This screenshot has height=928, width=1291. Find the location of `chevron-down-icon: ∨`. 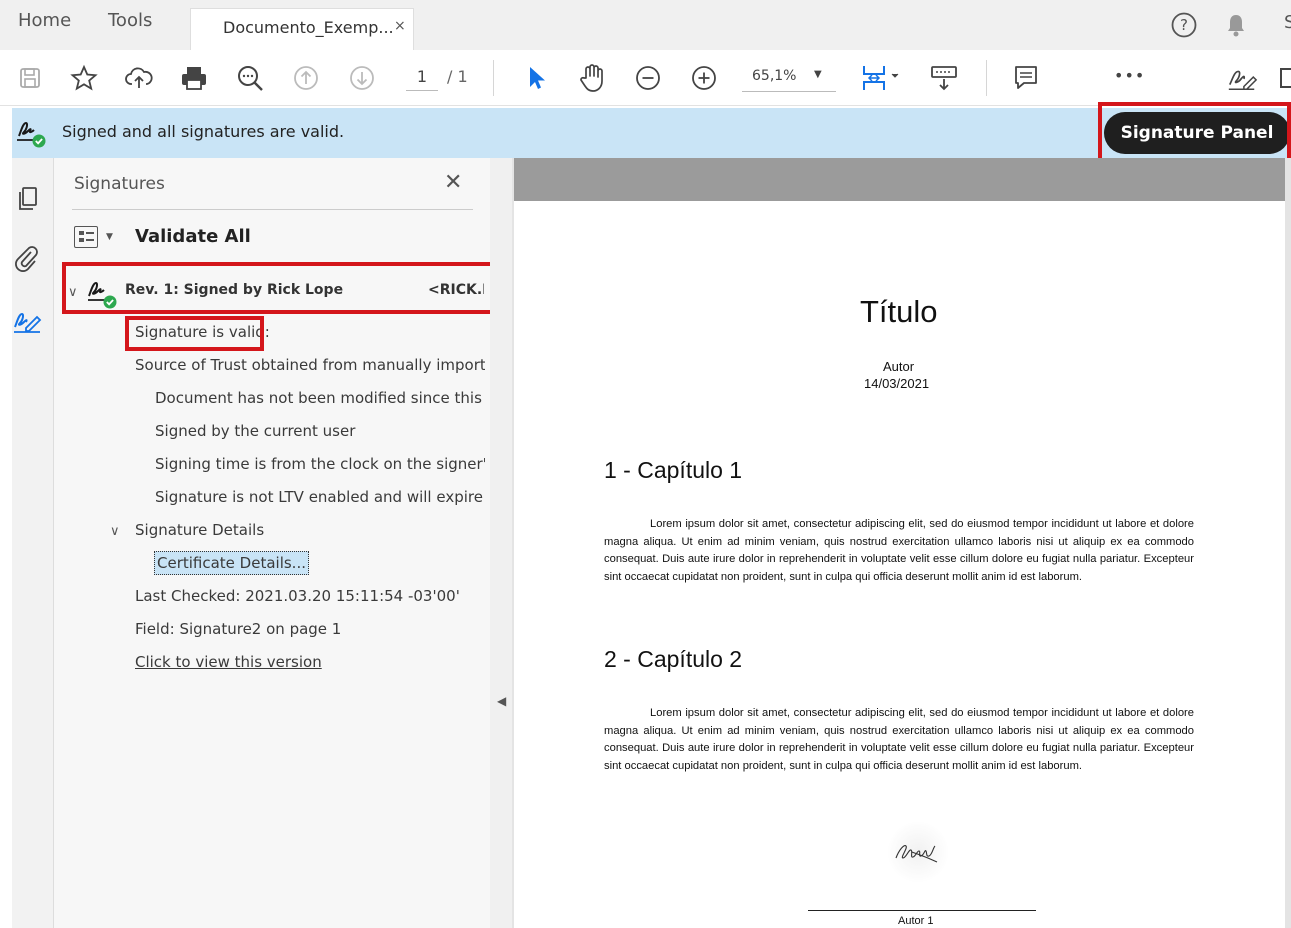

chevron-down-icon: ∨ is located at coordinates (115, 531).